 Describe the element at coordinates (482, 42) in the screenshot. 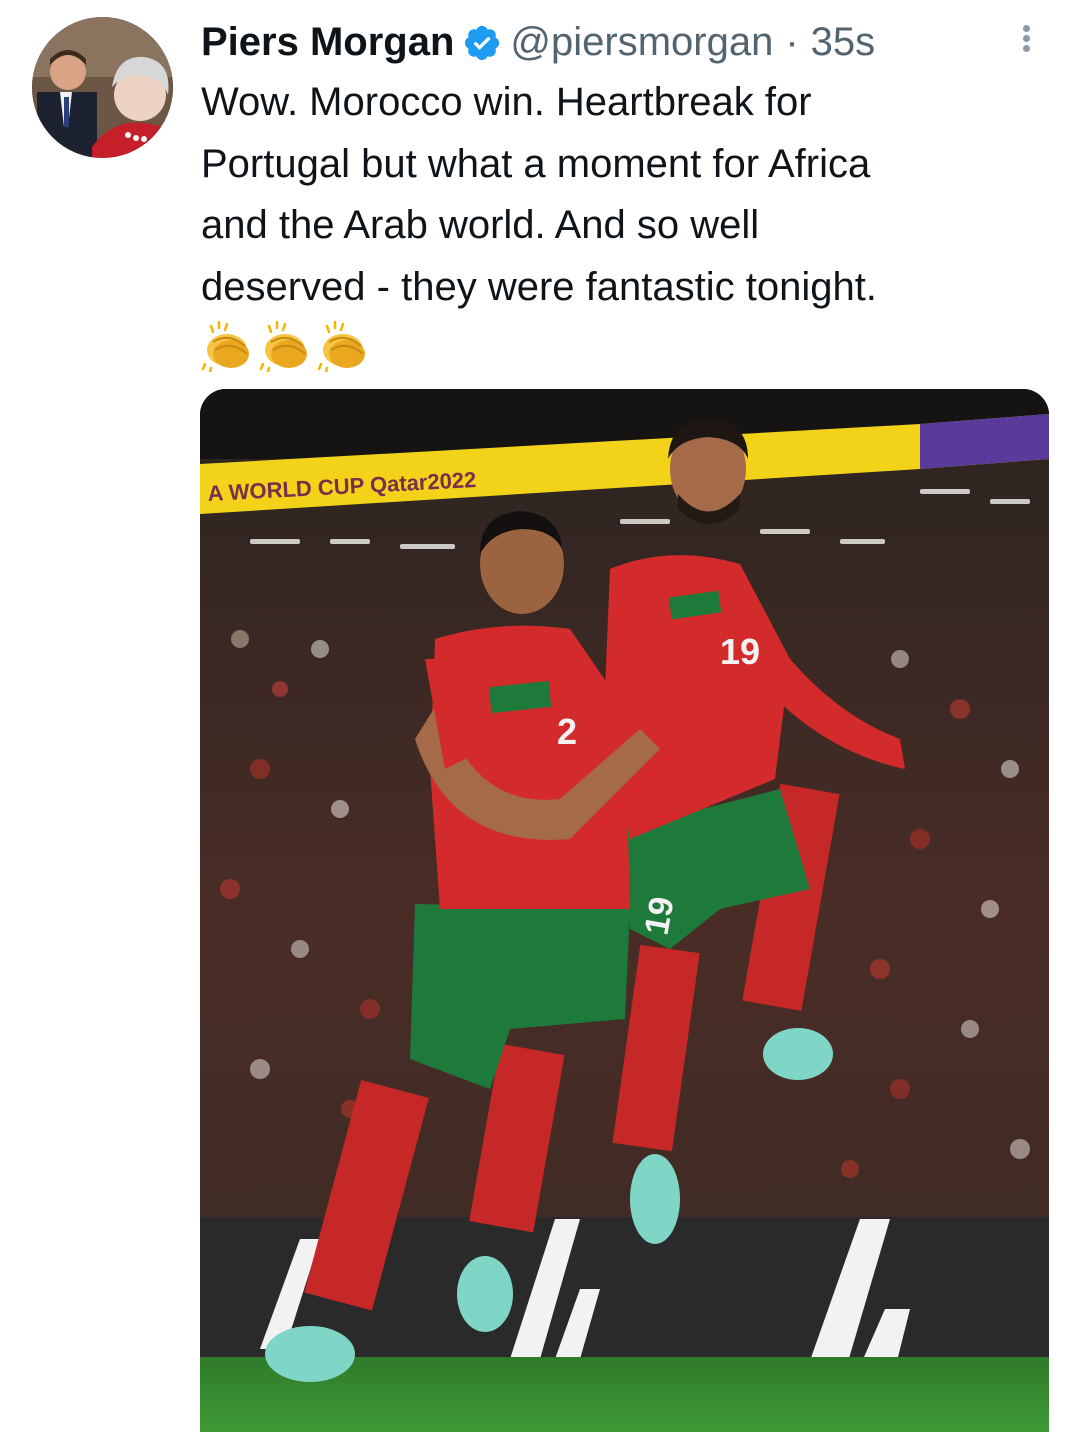

I see `verified-badge-icon` at that location.